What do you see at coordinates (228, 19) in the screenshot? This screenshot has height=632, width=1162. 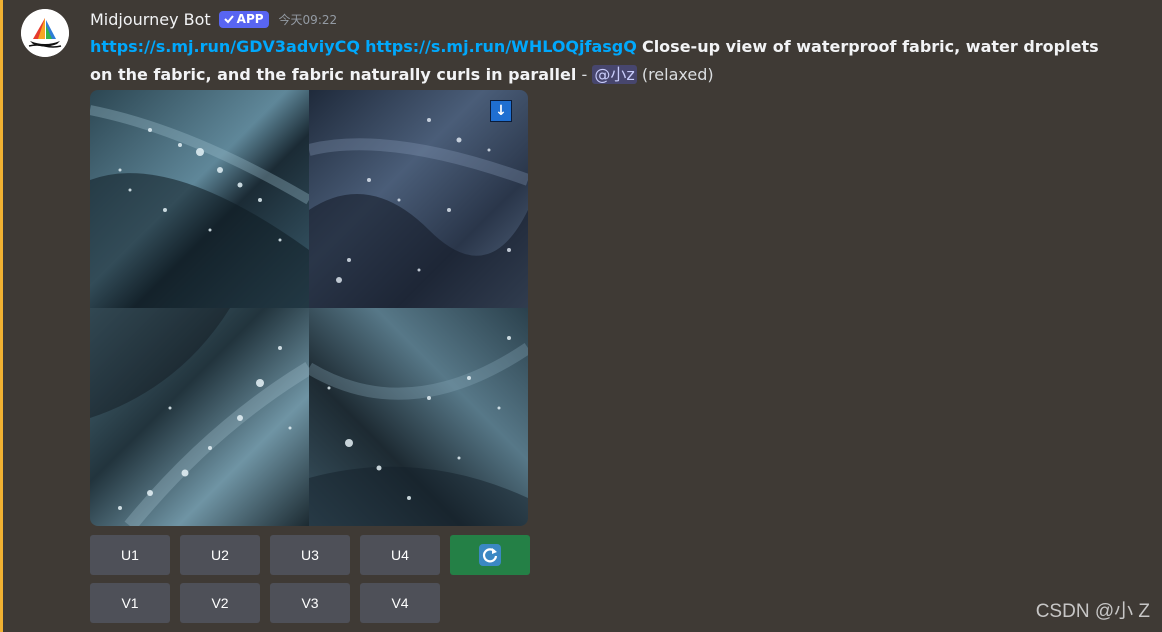 I see `checkmark-icon` at bounding box center [228, 19].